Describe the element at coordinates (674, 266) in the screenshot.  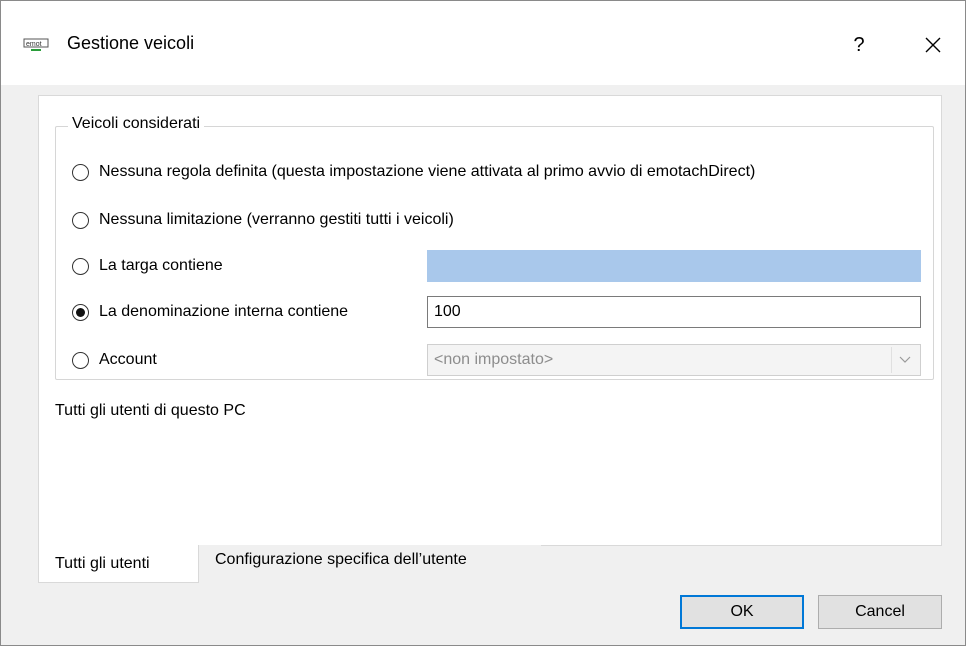
I see `plate-input` at that location.